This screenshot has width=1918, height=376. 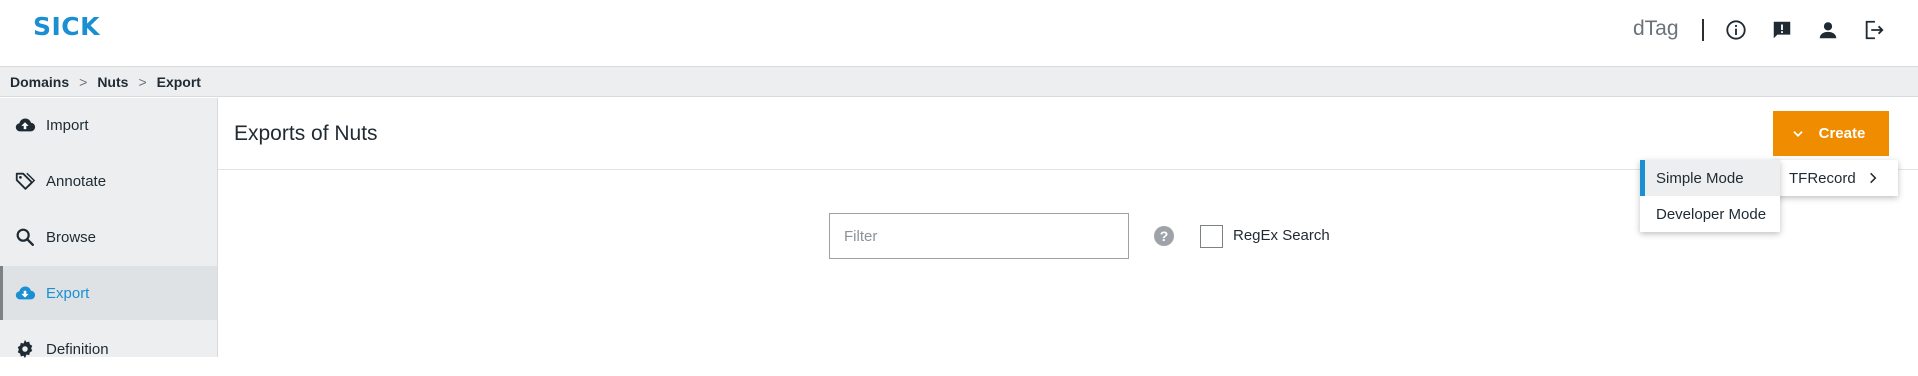 I want to click on sidebar-item-label: Browse, so click(x=71, y=237).